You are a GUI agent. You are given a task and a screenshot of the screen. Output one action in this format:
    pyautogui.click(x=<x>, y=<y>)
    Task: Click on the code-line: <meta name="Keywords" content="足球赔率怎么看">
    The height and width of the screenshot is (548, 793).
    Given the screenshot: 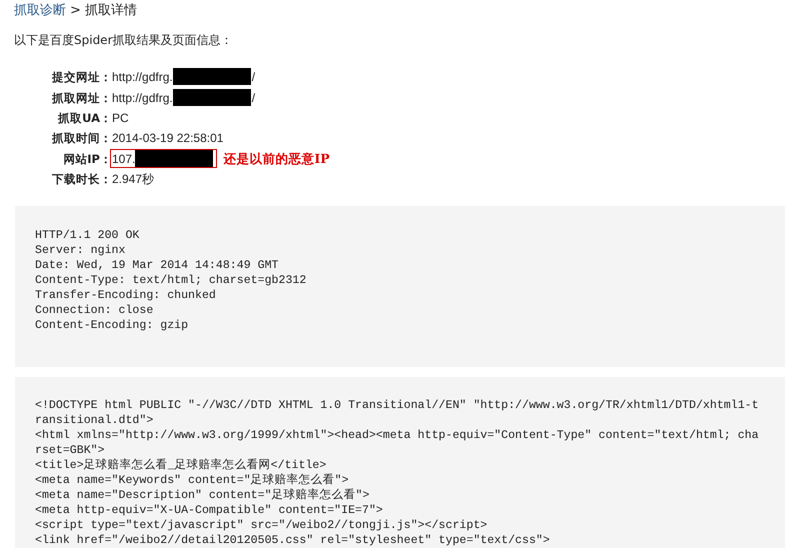 What is the action you would take?
    pyautogui.click(x=192, y=480)
    